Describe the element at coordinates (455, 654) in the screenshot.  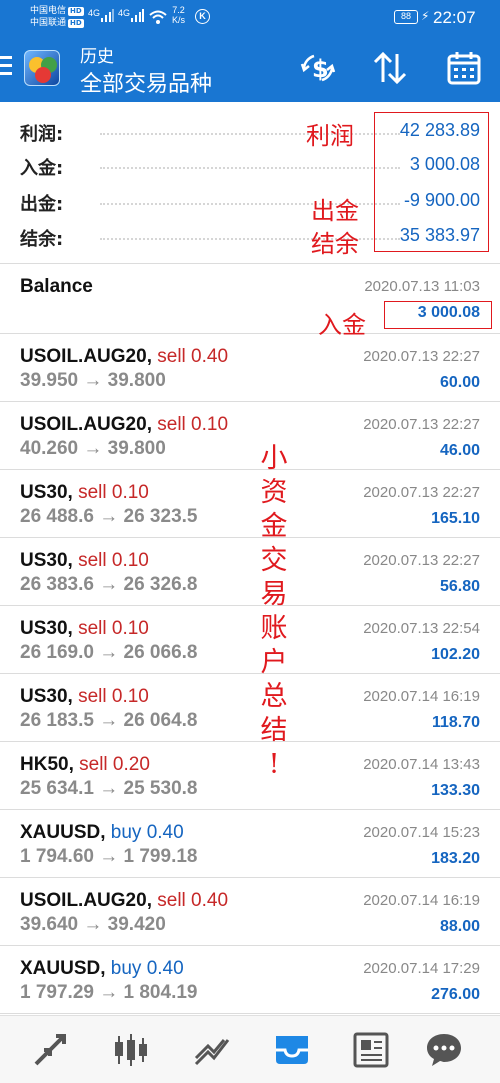
I see `trade-profit: 102.20` at that location.